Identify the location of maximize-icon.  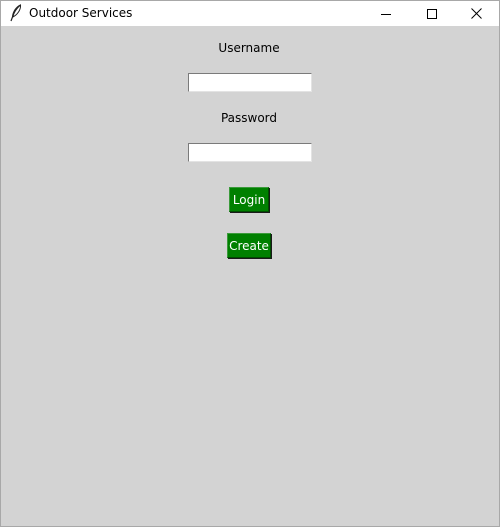
(432, 13).